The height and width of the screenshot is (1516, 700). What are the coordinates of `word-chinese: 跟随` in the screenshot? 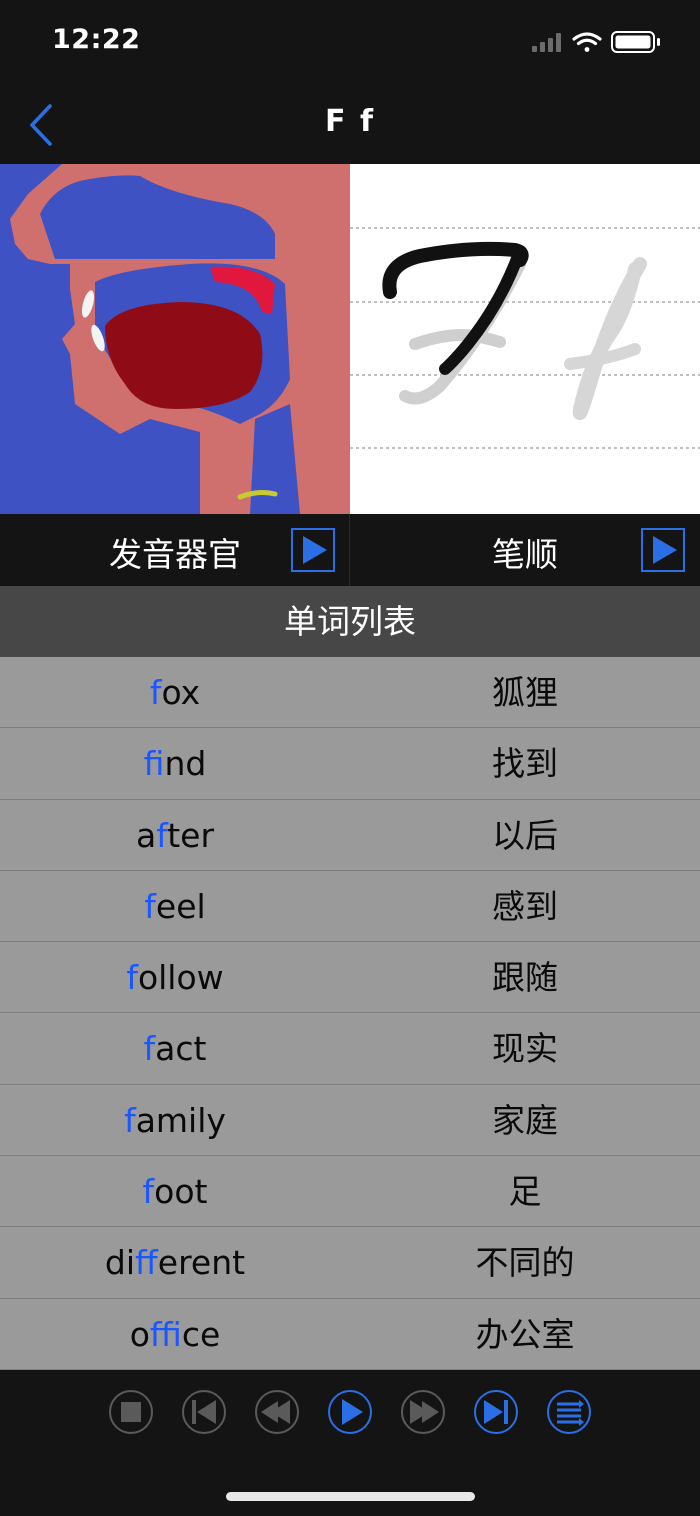 It's located at (525, 978).